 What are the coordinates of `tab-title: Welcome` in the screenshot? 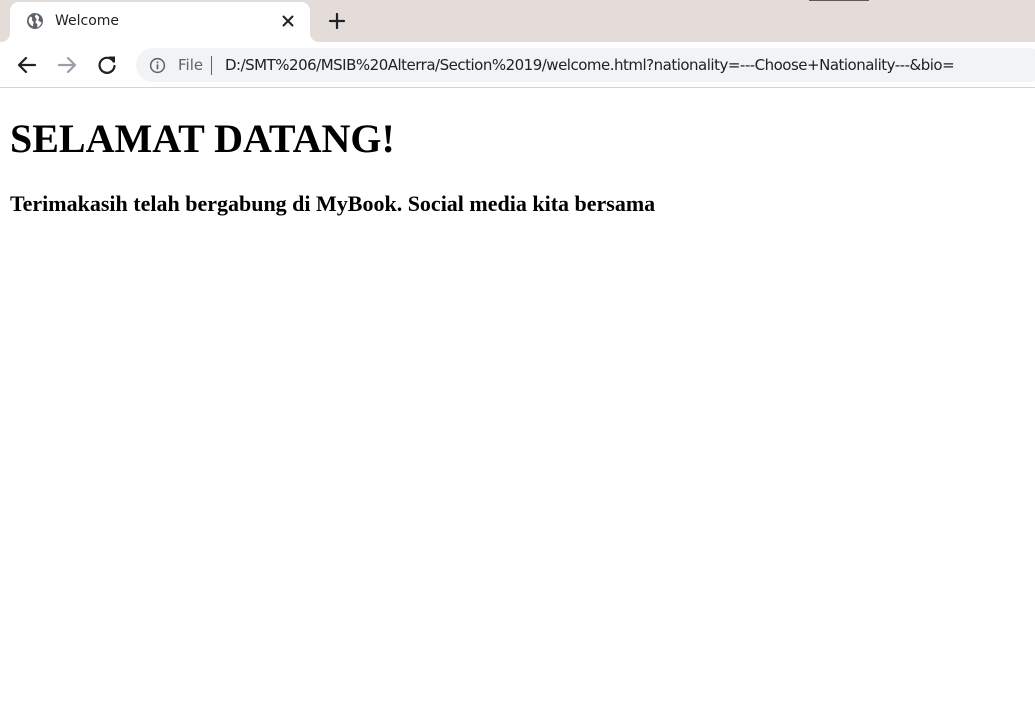 It's located at (87, 21).